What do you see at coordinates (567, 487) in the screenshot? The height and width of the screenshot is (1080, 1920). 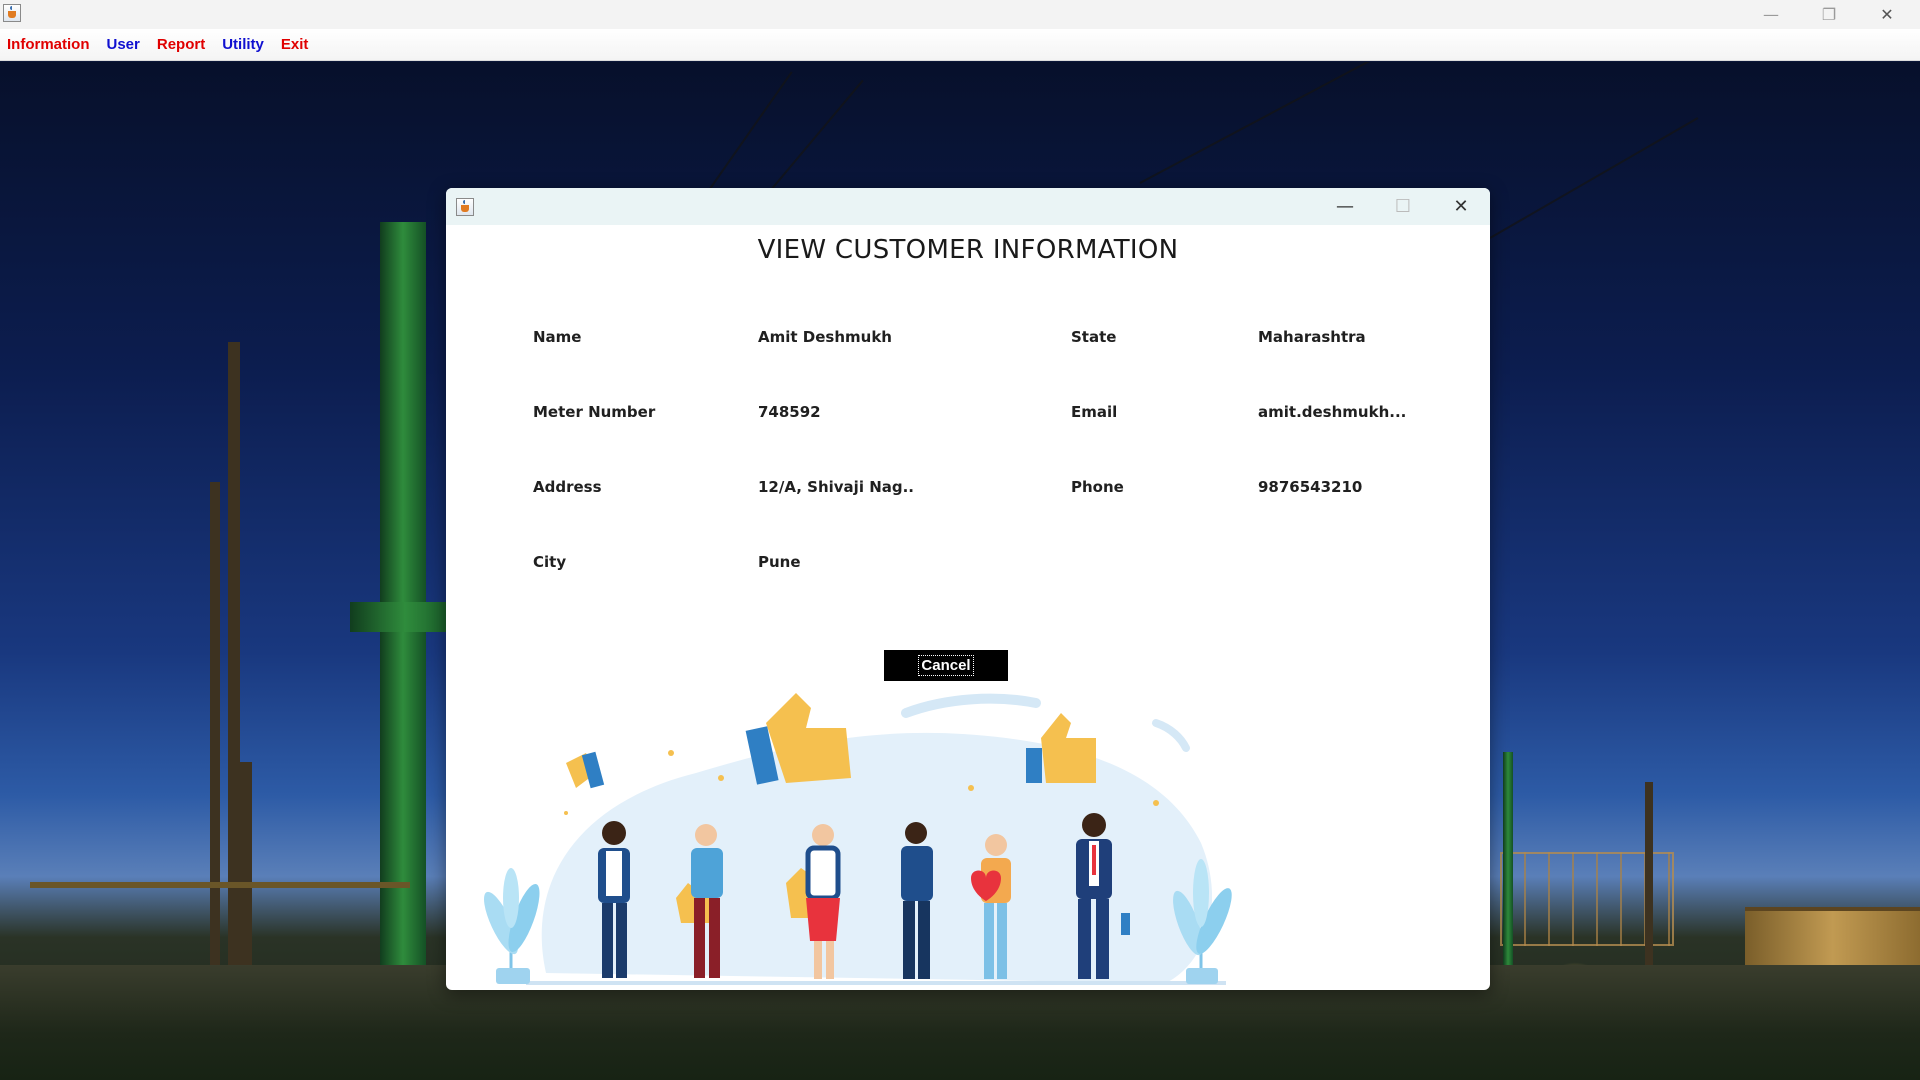 I see `address-label: Address` at bounding box center [567, 487].